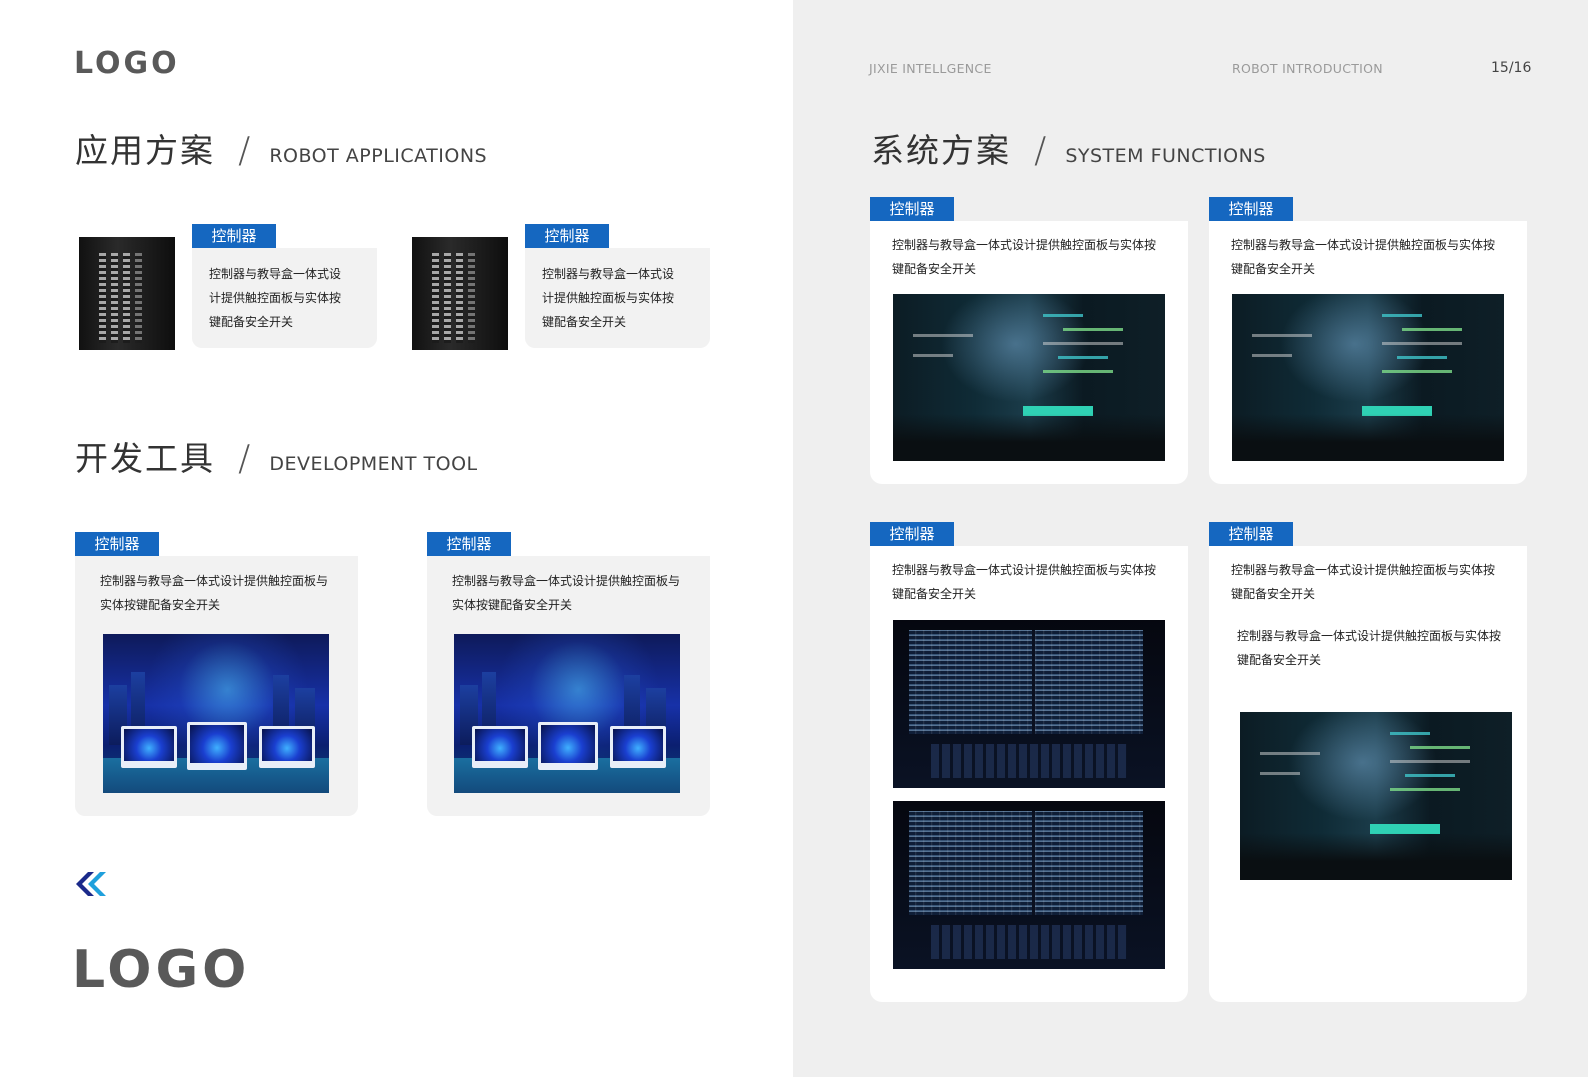 Image resolution: width=1588 pixels, height=1077 pixels. I want to click on section-title-cn: 系统方案, so click(941, 150).